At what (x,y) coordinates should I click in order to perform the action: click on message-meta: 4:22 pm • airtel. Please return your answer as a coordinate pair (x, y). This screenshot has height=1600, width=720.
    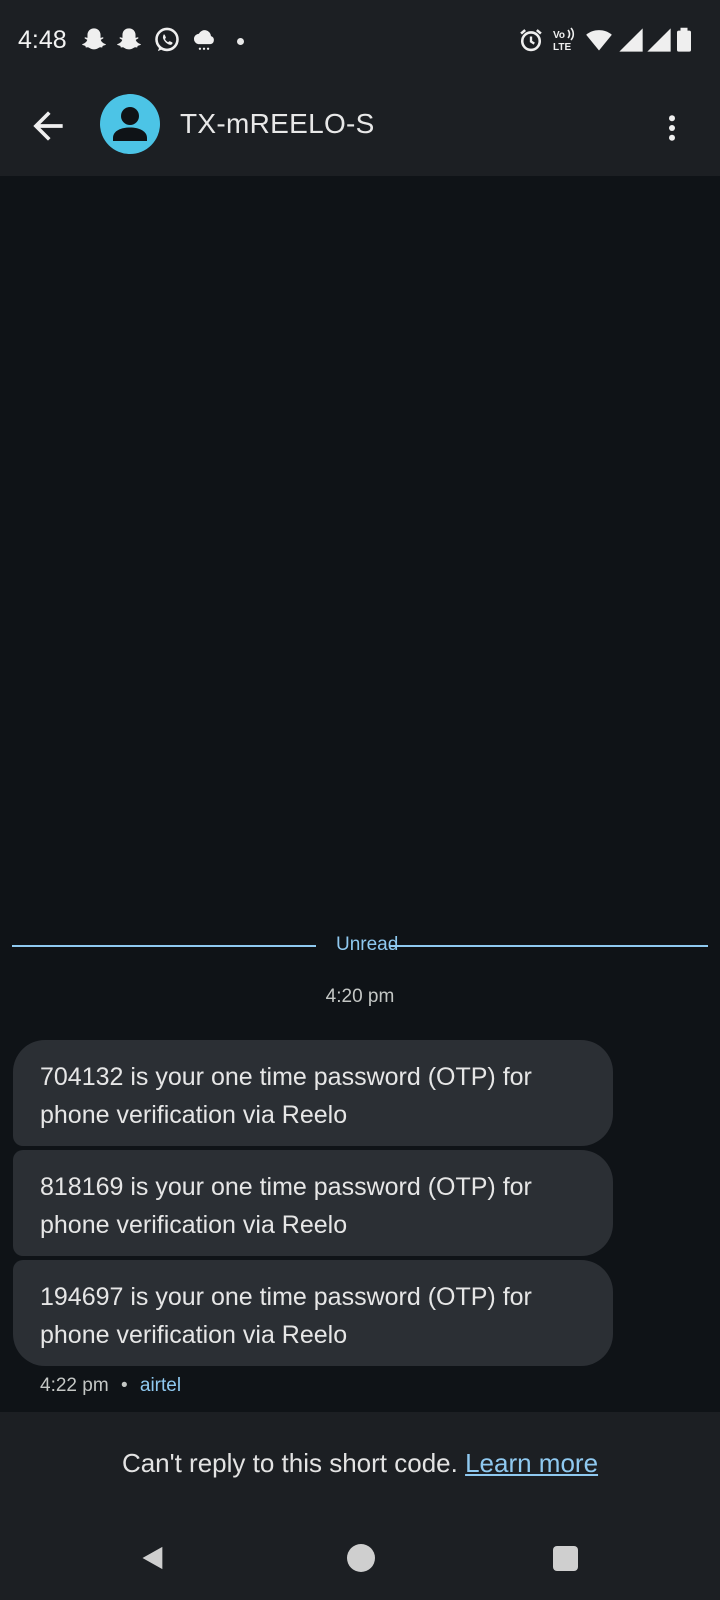
    Looking at the image, I should click on (110, 1386).